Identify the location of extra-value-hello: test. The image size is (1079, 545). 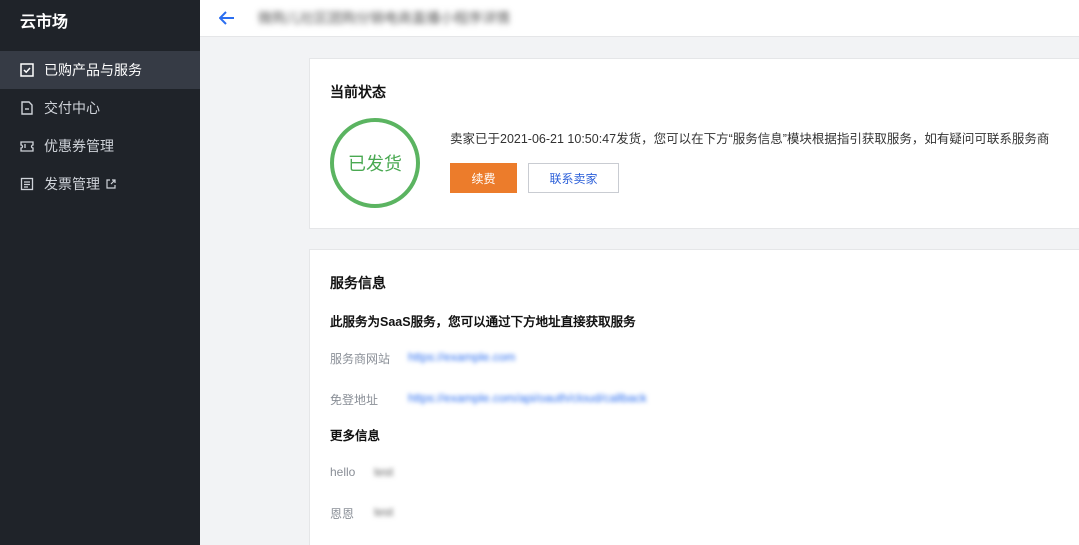
(384, 472).